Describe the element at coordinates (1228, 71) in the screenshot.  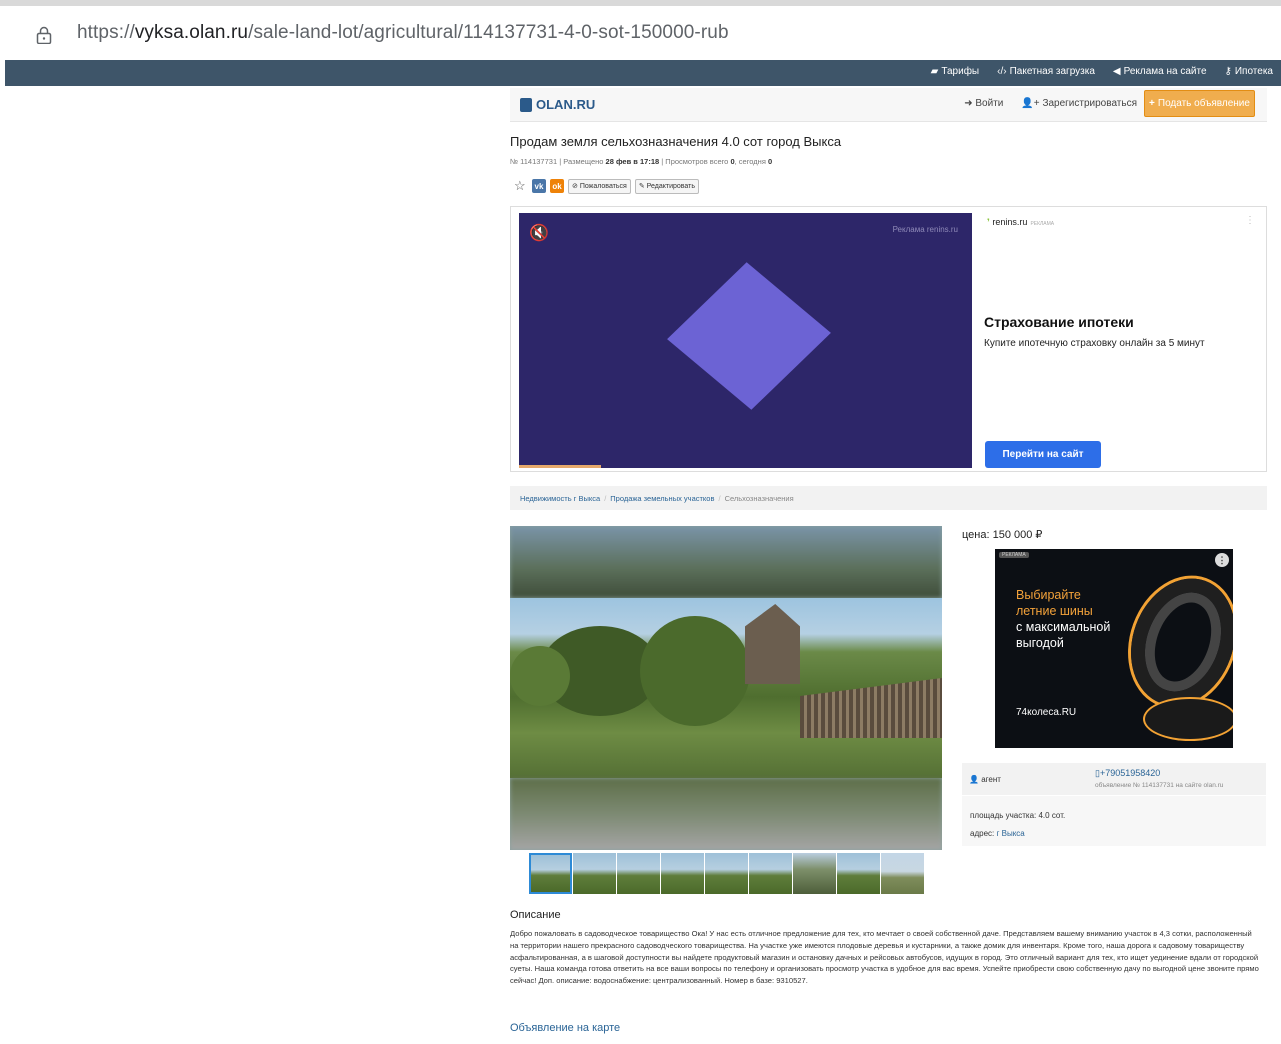
I see `key-icon: ⚷` at that location.